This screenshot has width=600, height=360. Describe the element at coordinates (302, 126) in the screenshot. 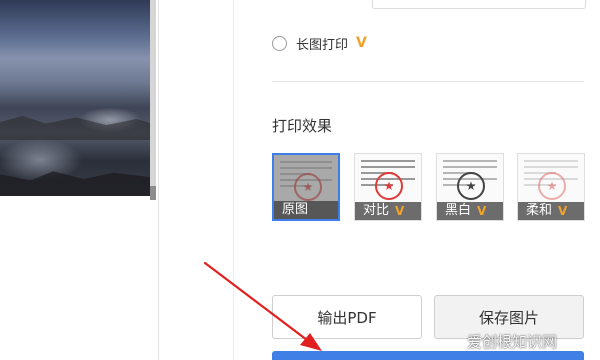

I see `print-effect-title: 打印效果` at that location.